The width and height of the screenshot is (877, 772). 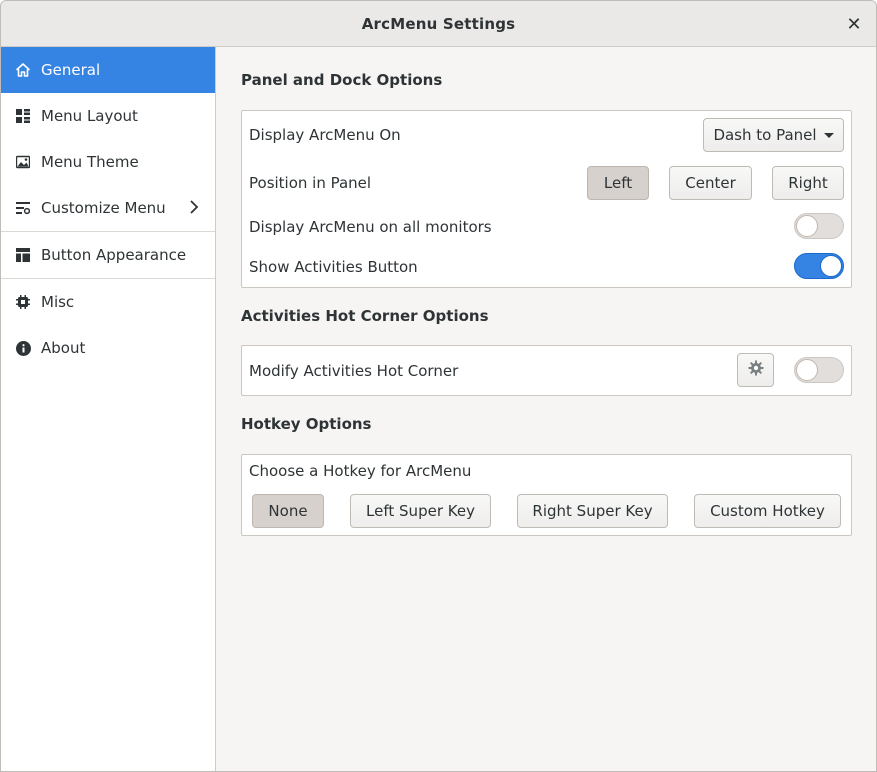 What do you see at coordinates (23, 208) in the screenshot?
I see `customize-icon` at bounding box center [23, 208].